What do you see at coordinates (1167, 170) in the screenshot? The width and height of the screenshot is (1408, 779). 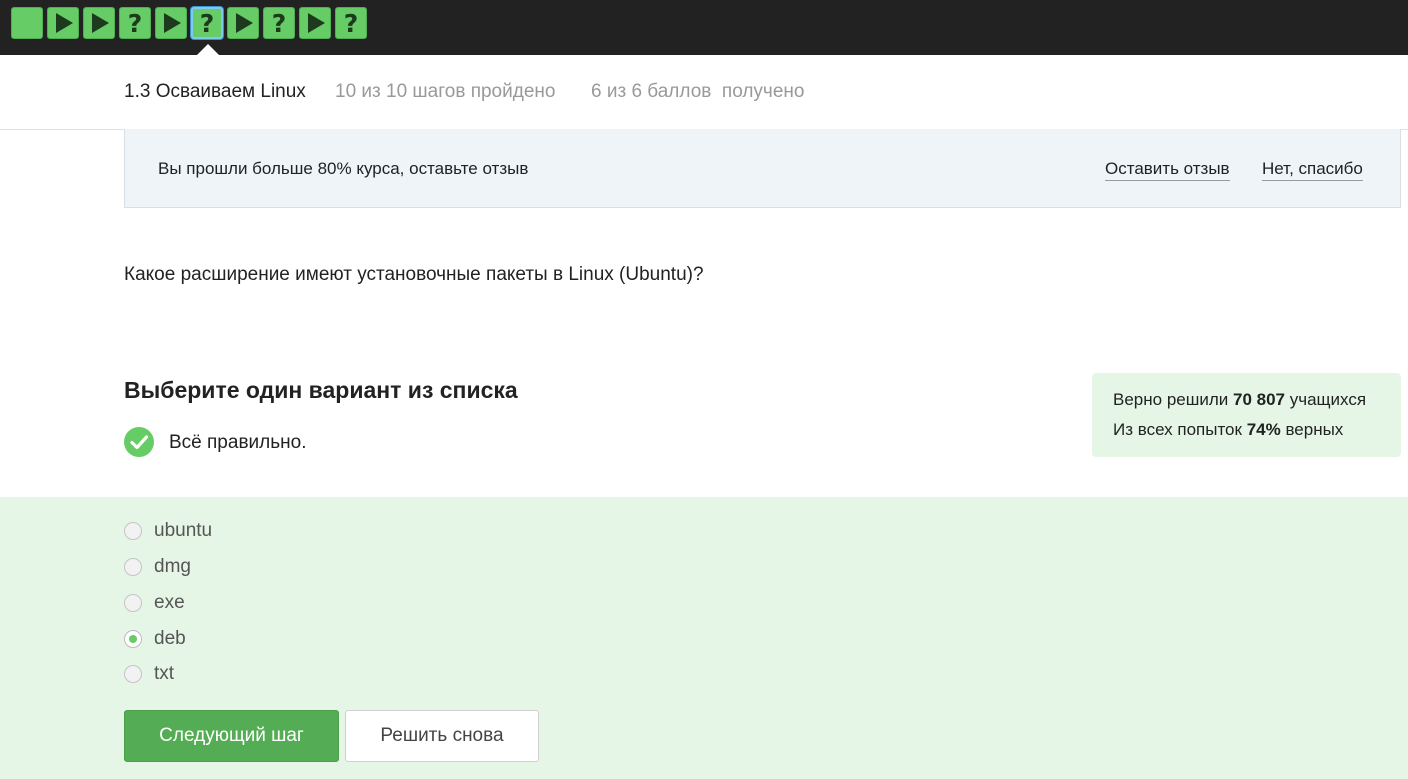 I see `leave-review-link: Оставить отзыв` at bounding box center [1167, 170].